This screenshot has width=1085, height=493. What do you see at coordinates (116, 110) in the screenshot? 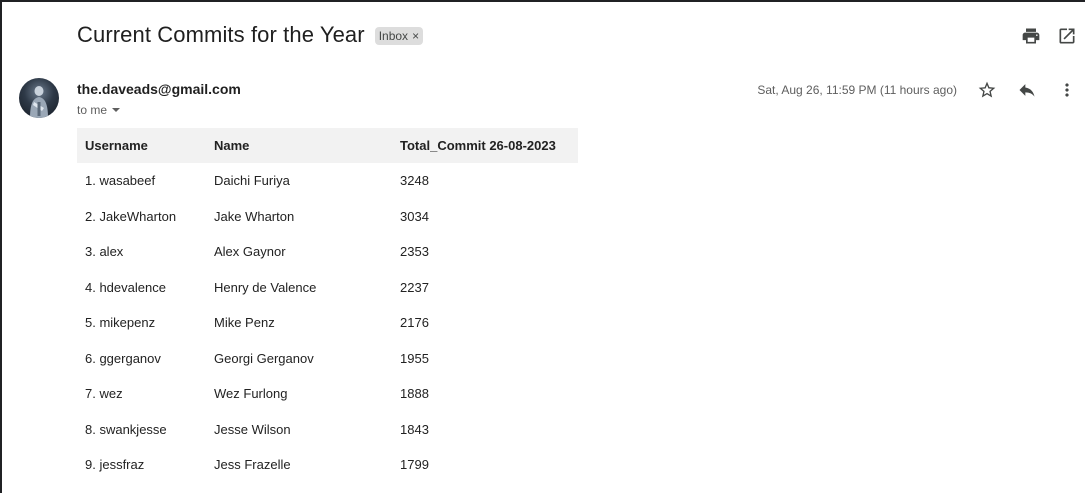
I see `chevron-down-icon` at bounding box center [116, 110].